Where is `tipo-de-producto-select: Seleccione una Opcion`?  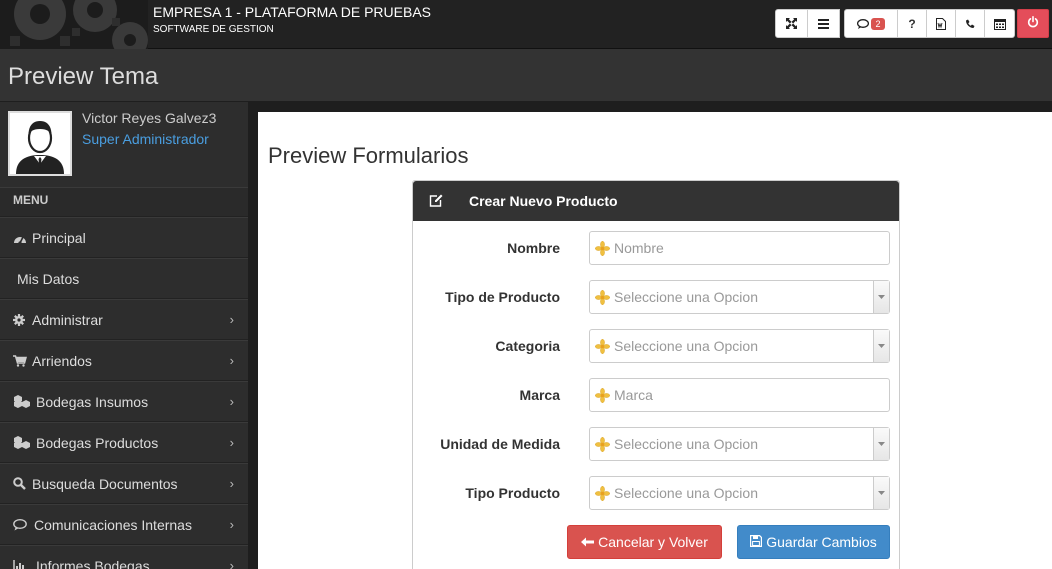
tipo-de-producto-select: Seleccione una Opcion is located at coordinates (739, 297).